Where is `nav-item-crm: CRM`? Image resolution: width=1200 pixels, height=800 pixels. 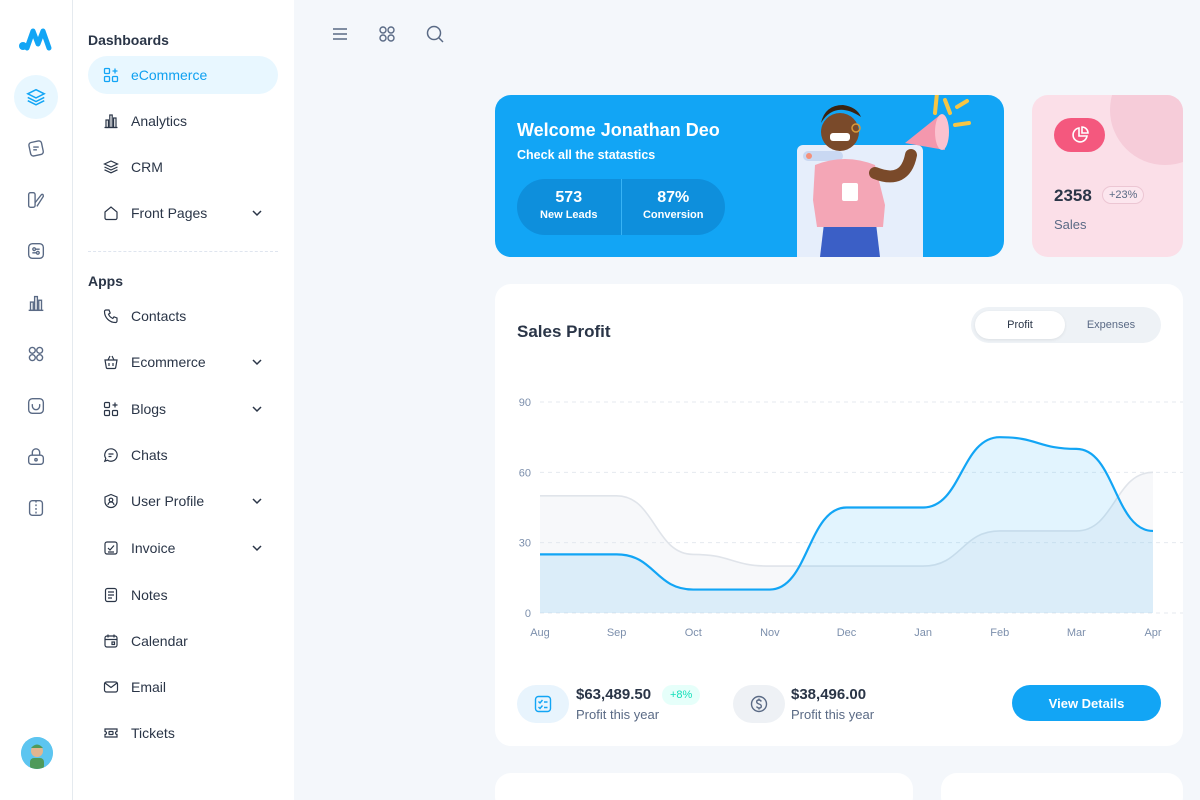
nav-item-crm: CRM is located at coordinates (183, 167).